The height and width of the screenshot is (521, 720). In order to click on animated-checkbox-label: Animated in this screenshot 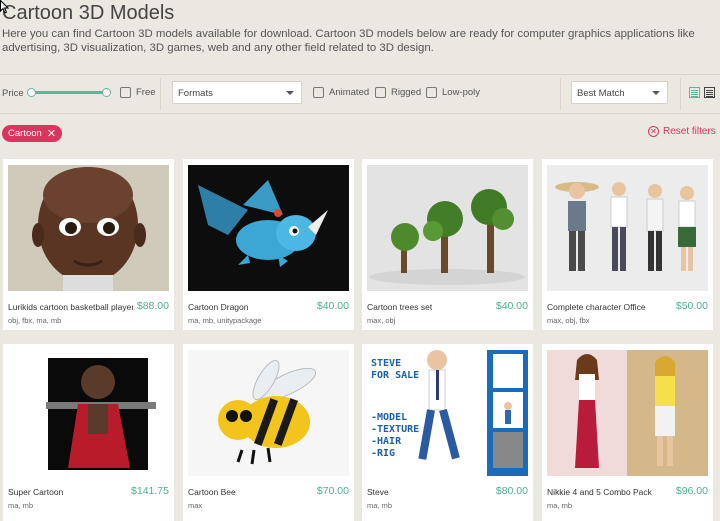, I will do `click(349, 92)`.